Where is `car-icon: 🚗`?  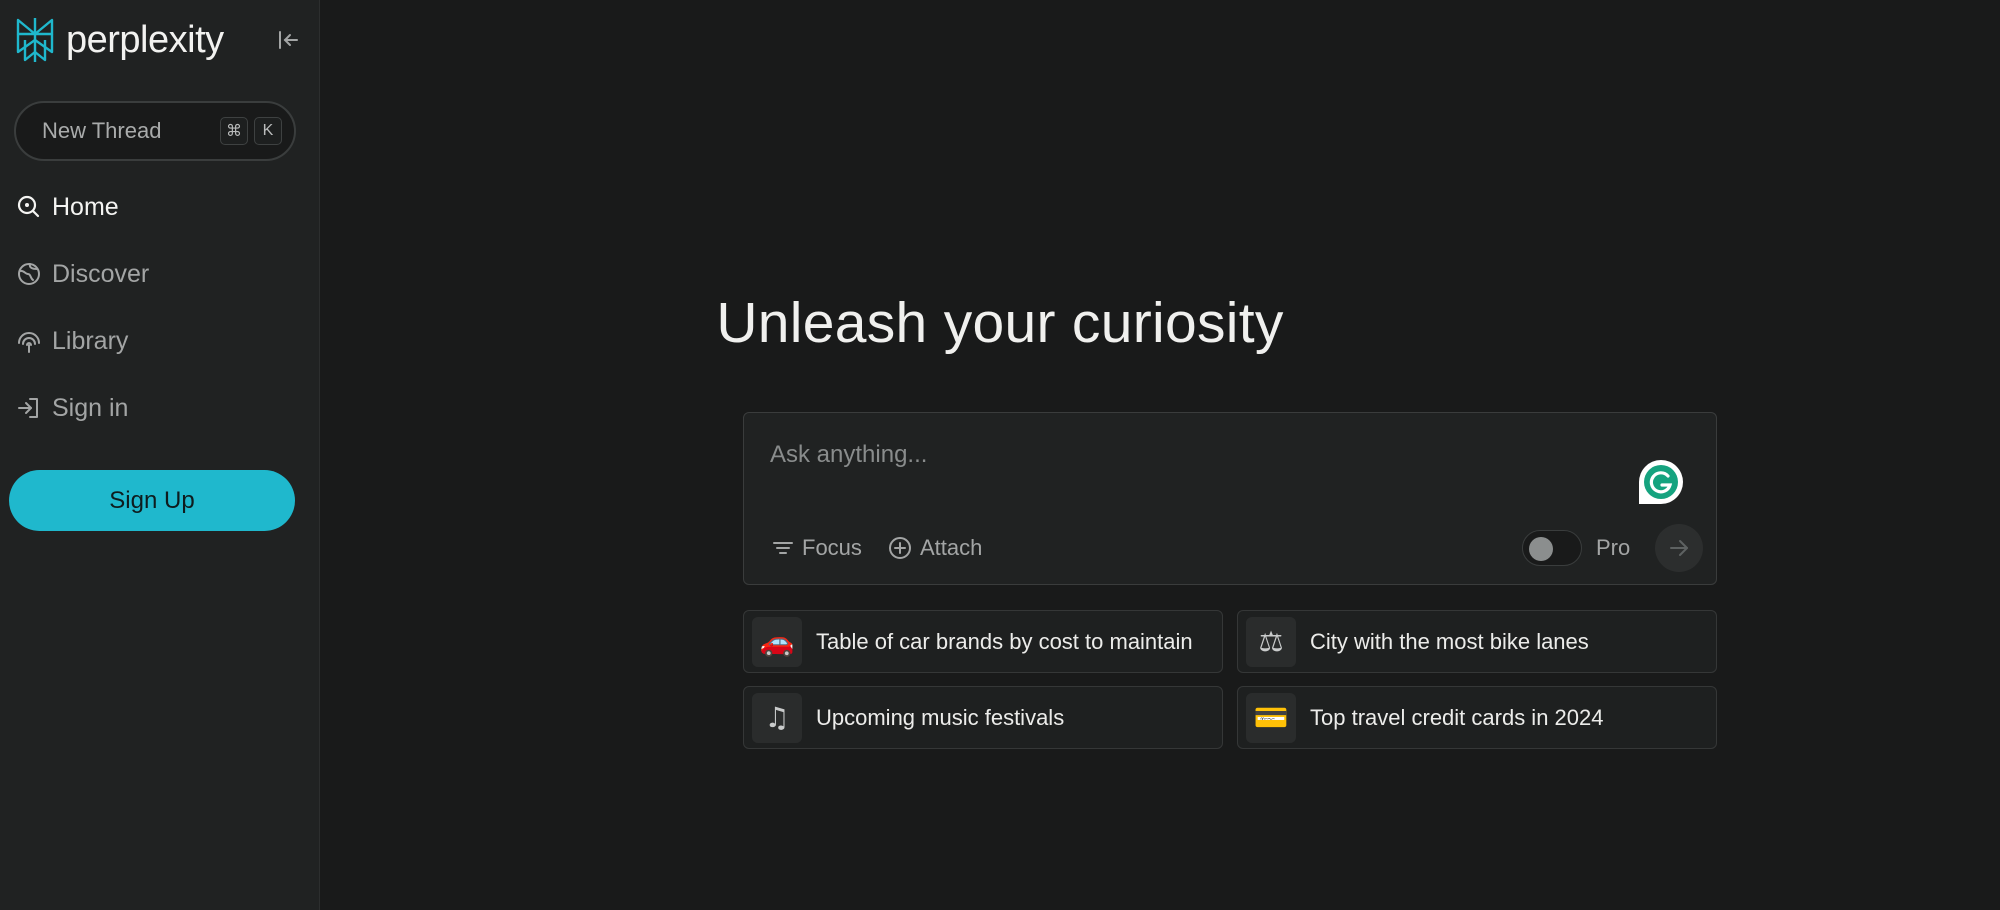
car-icon: 🚗 is located at coordinates (777, 641).